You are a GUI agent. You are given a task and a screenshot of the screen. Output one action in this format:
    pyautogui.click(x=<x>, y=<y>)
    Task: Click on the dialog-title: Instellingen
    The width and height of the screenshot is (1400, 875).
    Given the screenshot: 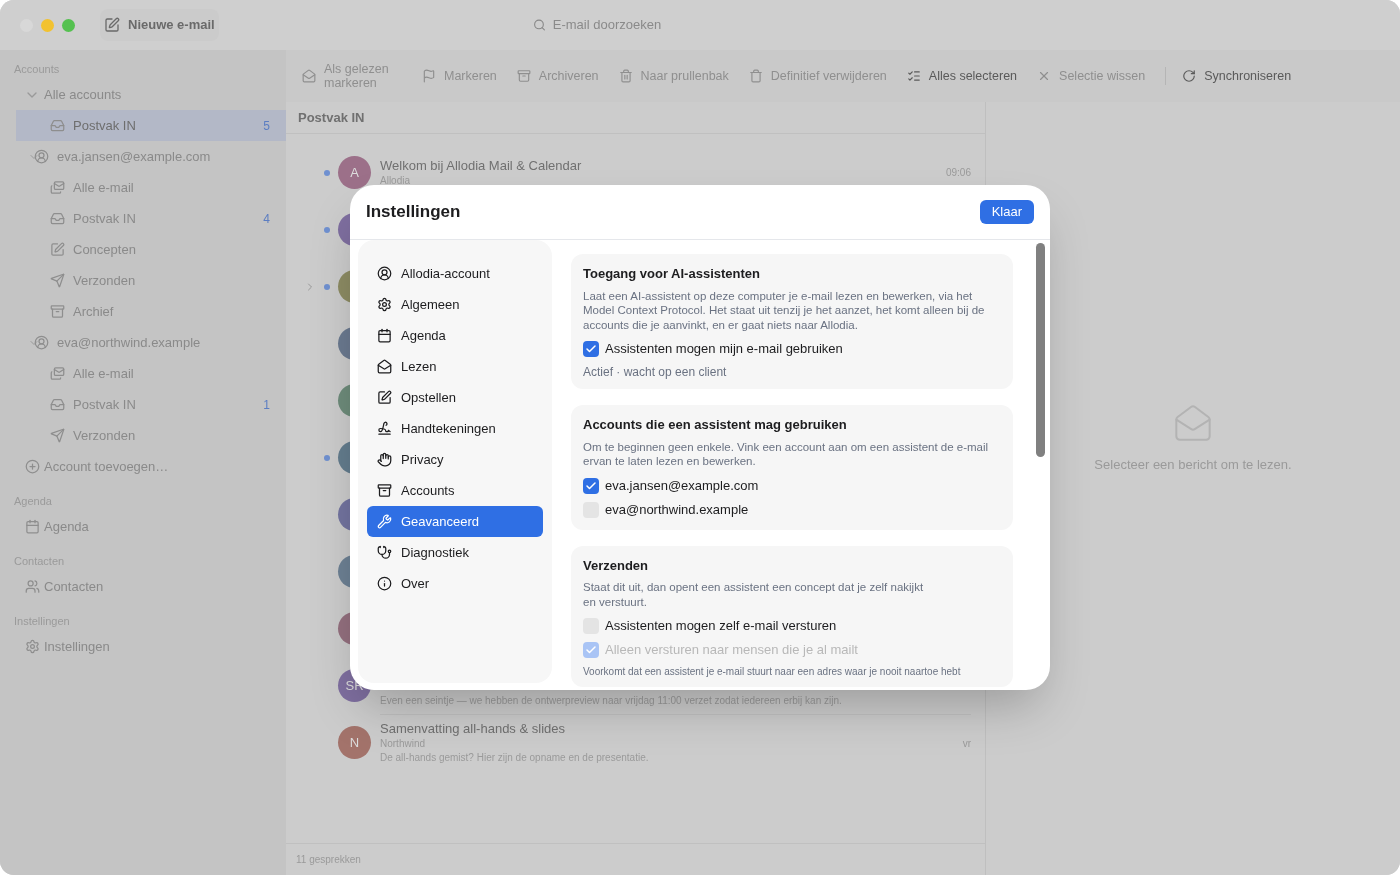 What is the action you would take?
    pyautogui.click(x=413, y=212)
    